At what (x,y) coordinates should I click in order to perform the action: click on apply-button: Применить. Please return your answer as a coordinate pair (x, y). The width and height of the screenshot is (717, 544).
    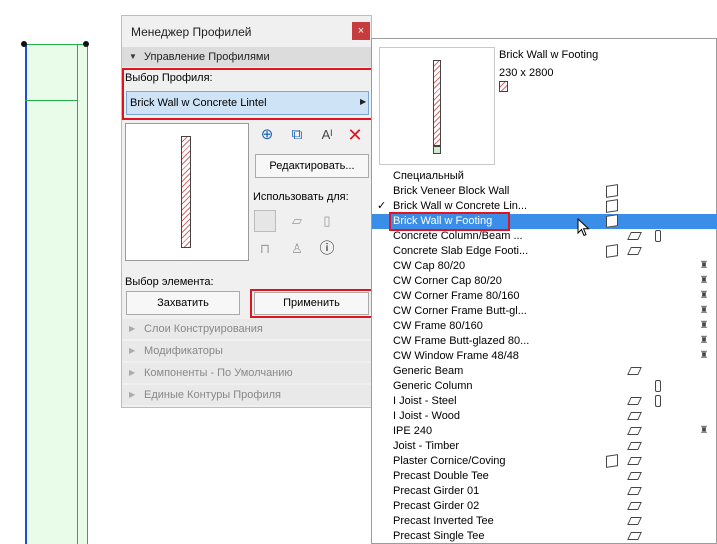
    Looking at the image, I should click on (311, 303).